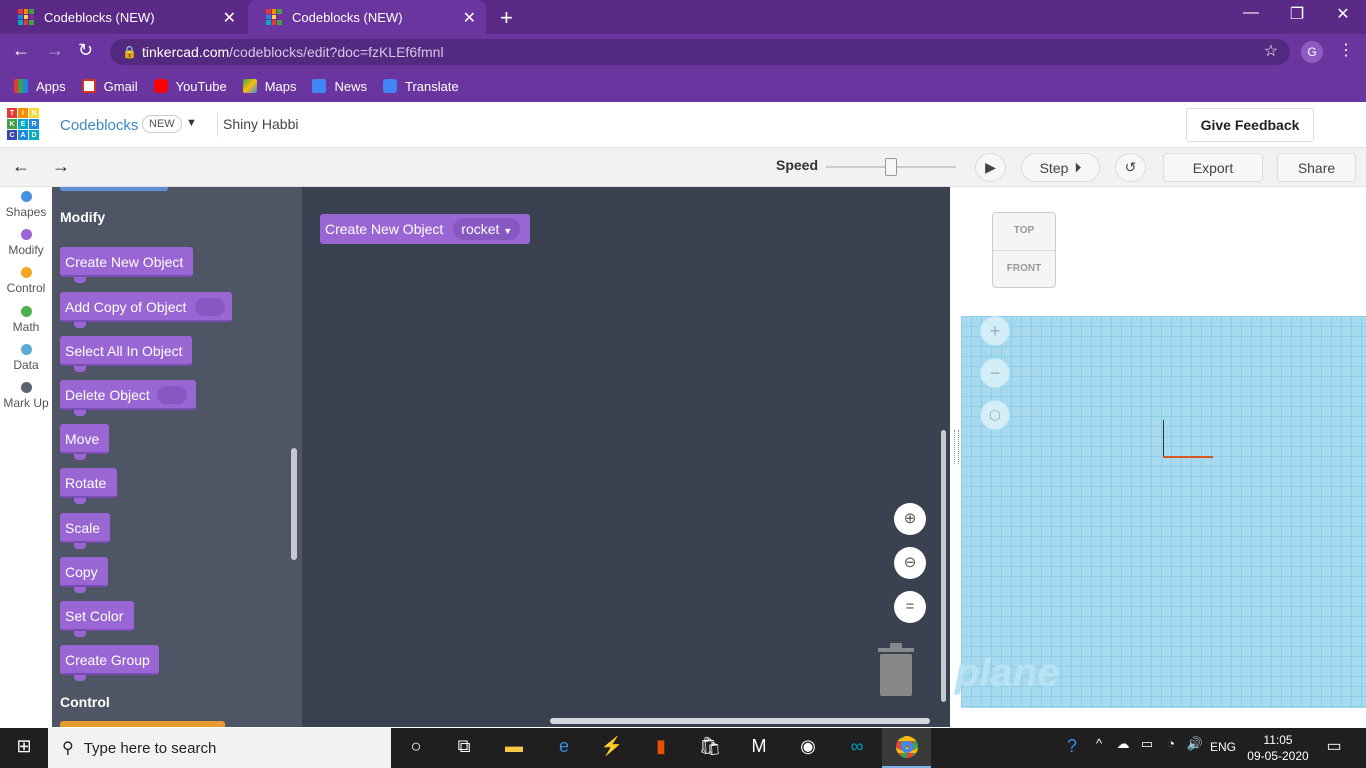 The height and width of the screenshot is (768, 1366). What do you see at coordinates (23, 135) in the screenshot?
I see `logo-letter: A` at bounding box center [23, 135].